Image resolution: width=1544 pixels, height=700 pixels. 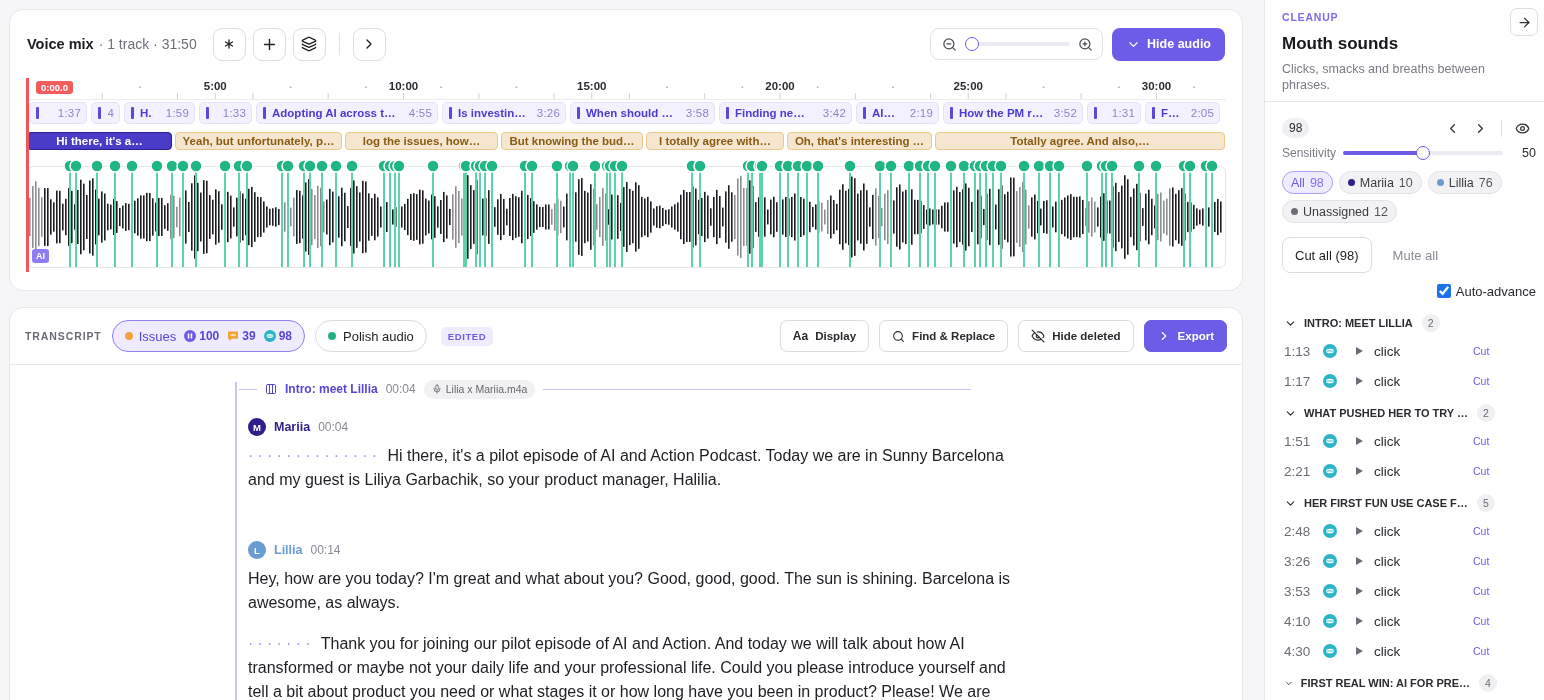 What do you see at coordinates (331, 389) in the screenshot?
I see `chapter-title: Intro: meet Lillia` at bounding box center [331, 389].